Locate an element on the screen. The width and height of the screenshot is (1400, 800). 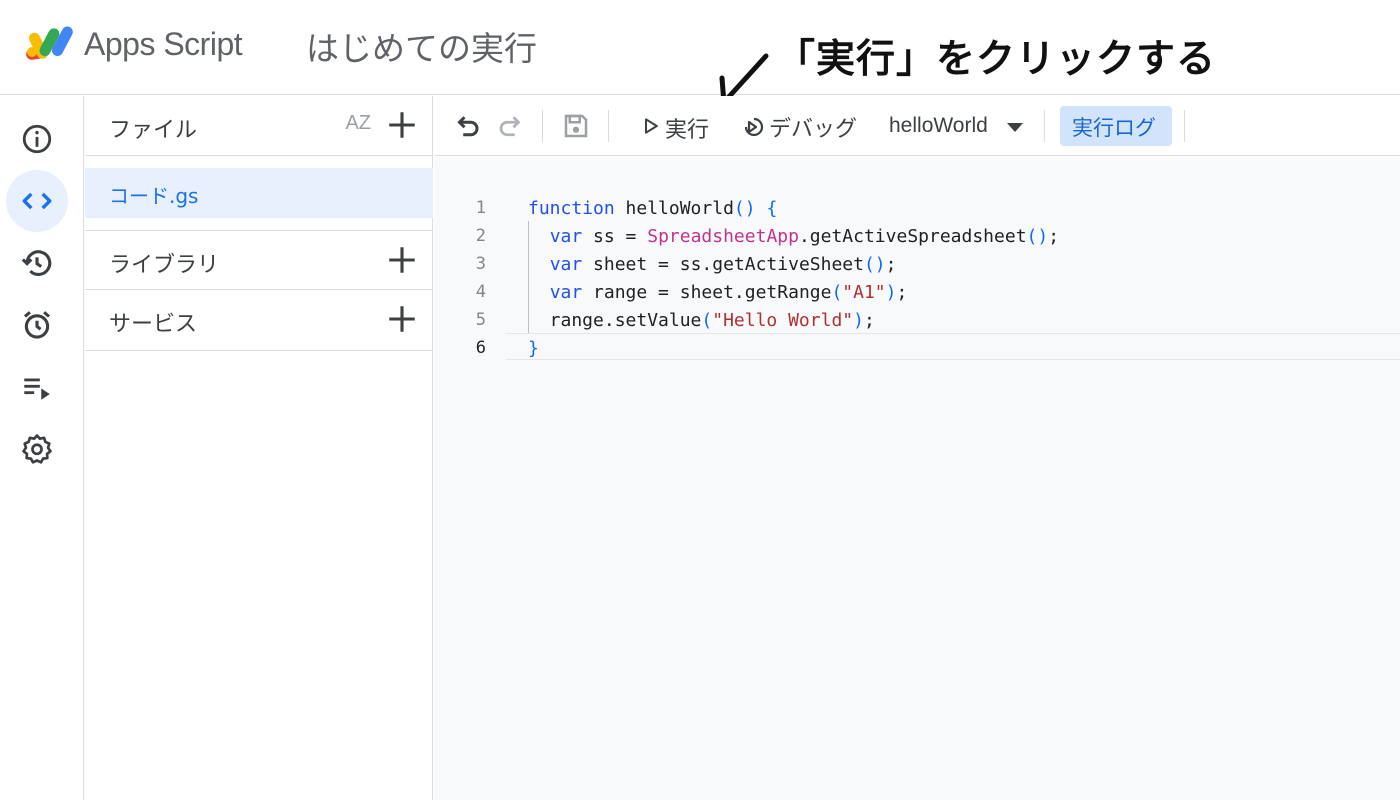
add-service-icon is located at coordinates (402, 319).